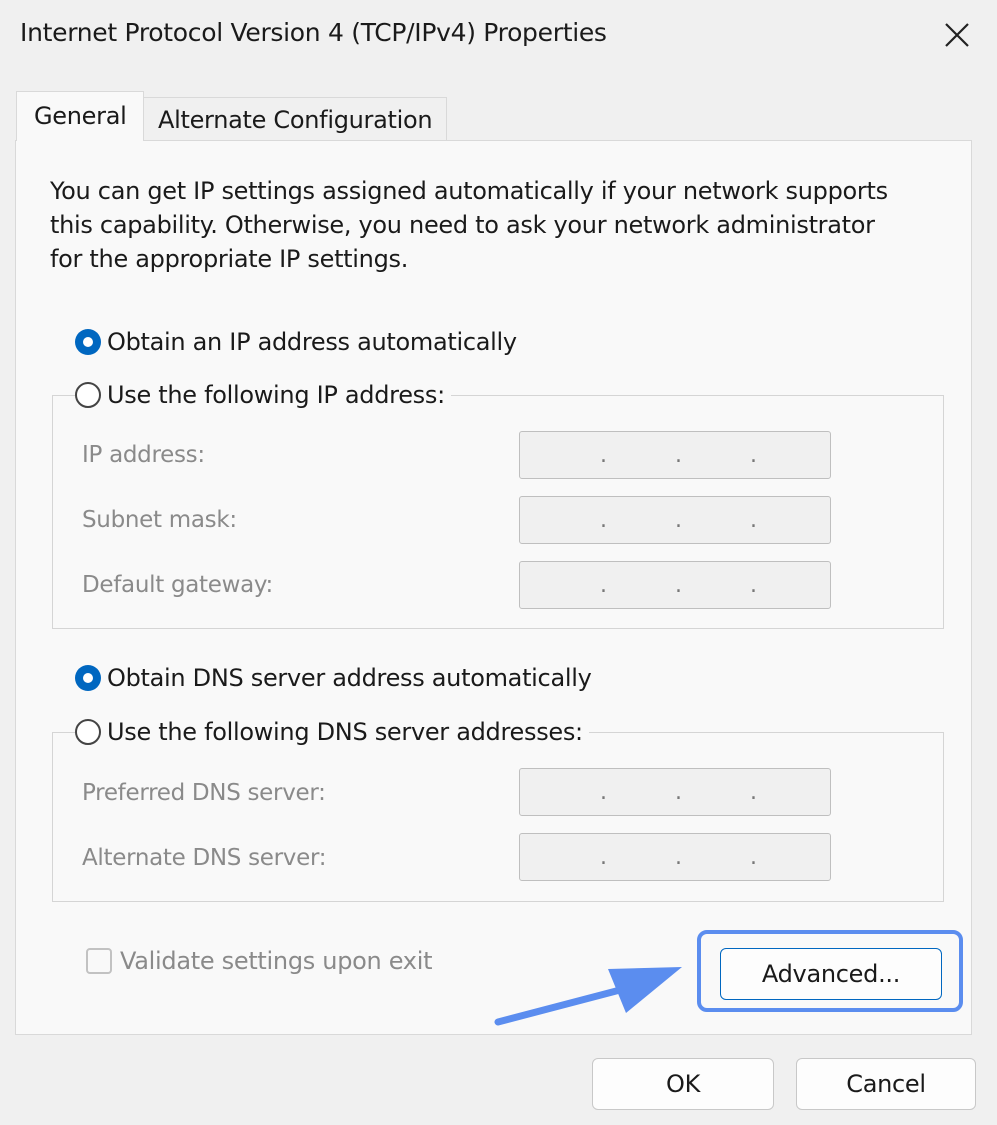  What do you see at coordinates (349, 678) in the screenshot?
I see `obtain-dns-auto-label: Obtain DNS server address automatically` at bounding box center [349, 678].